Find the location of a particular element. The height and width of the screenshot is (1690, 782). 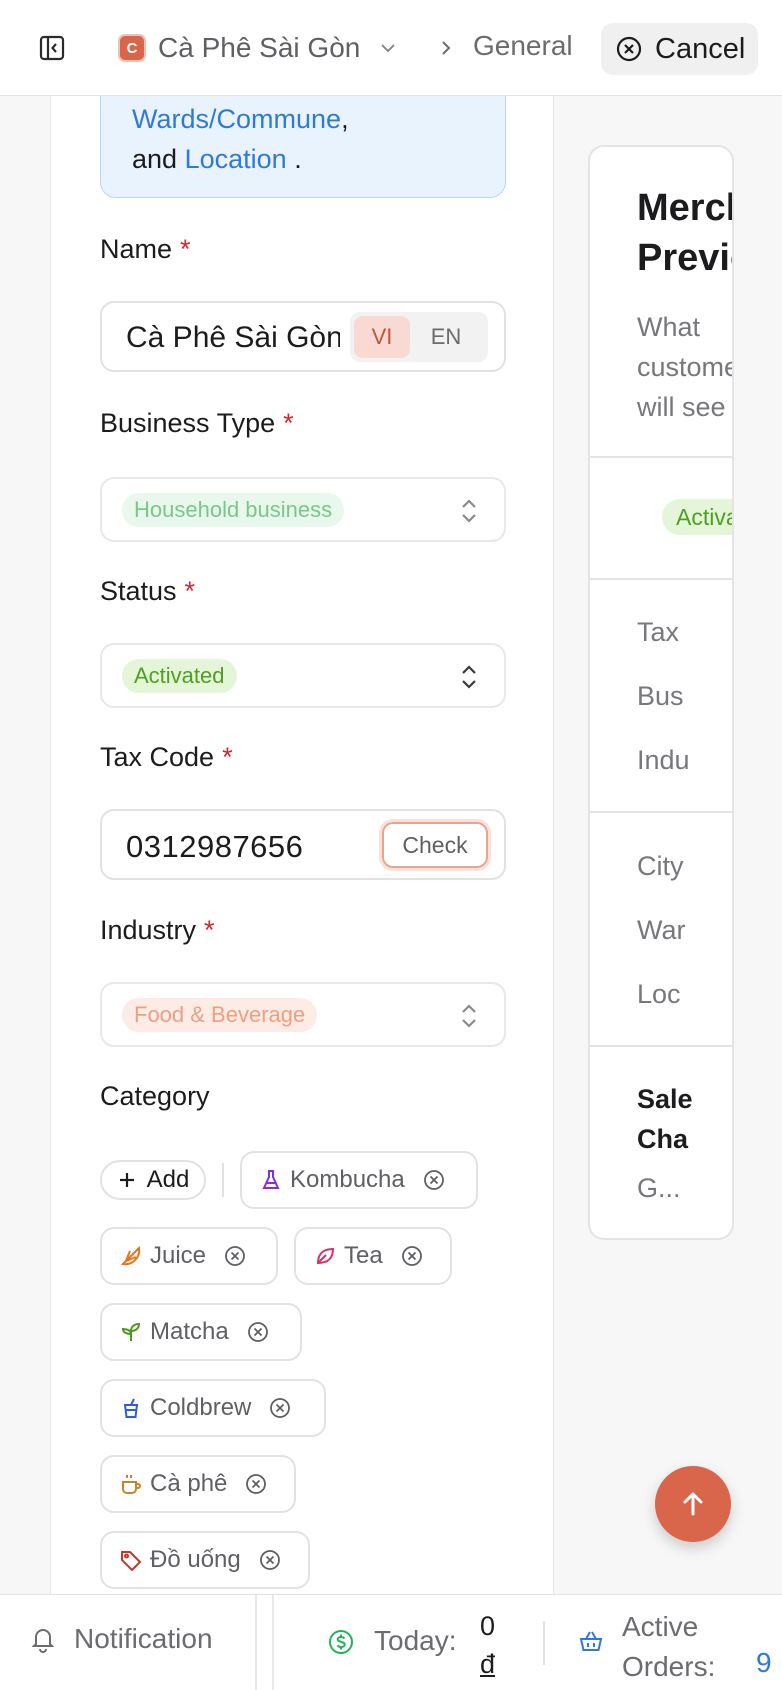

merchant-name: Cà Phê Sài Gòn is located at coordinates (259, 47).